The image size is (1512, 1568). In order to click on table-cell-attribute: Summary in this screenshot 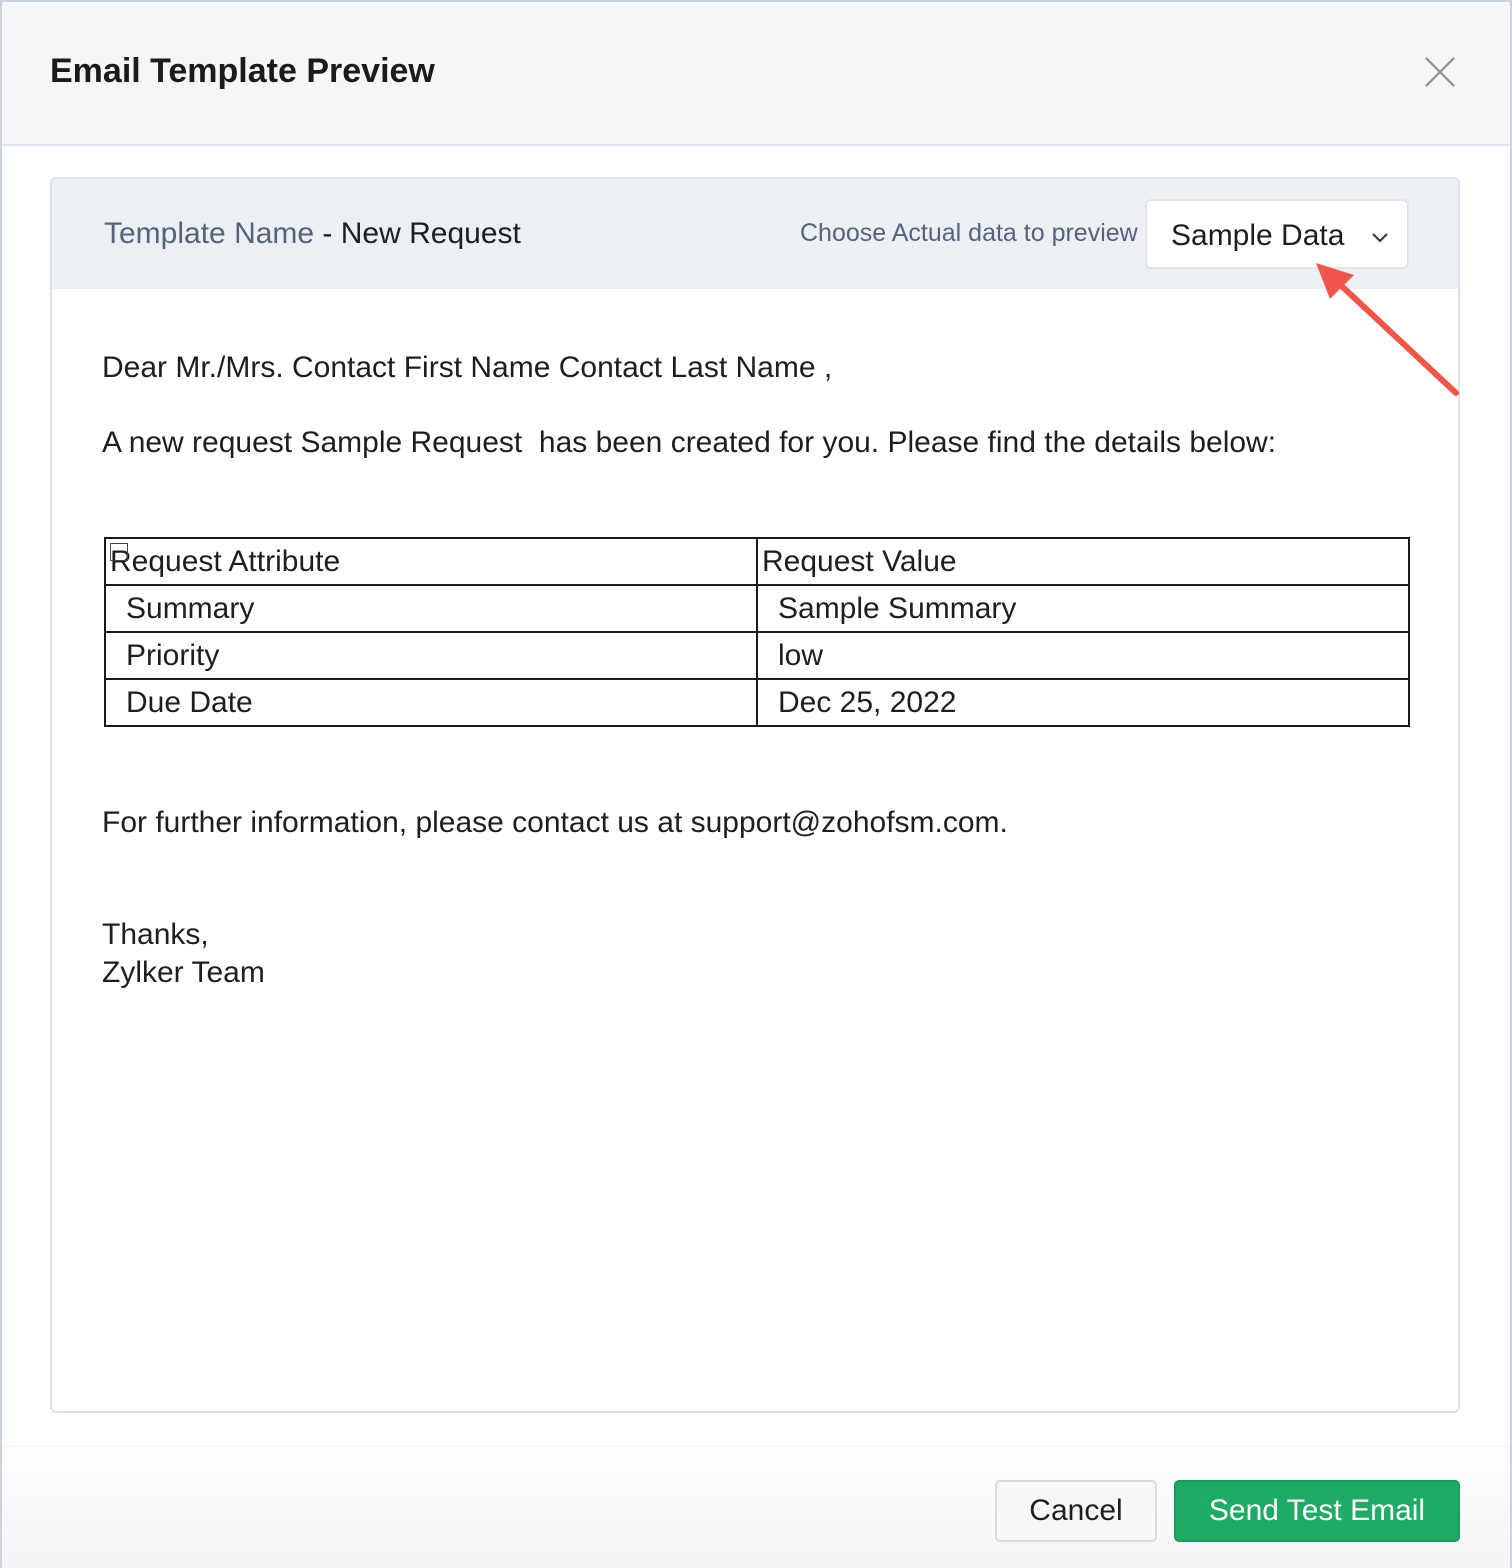, I will do `click(431, 608)`.